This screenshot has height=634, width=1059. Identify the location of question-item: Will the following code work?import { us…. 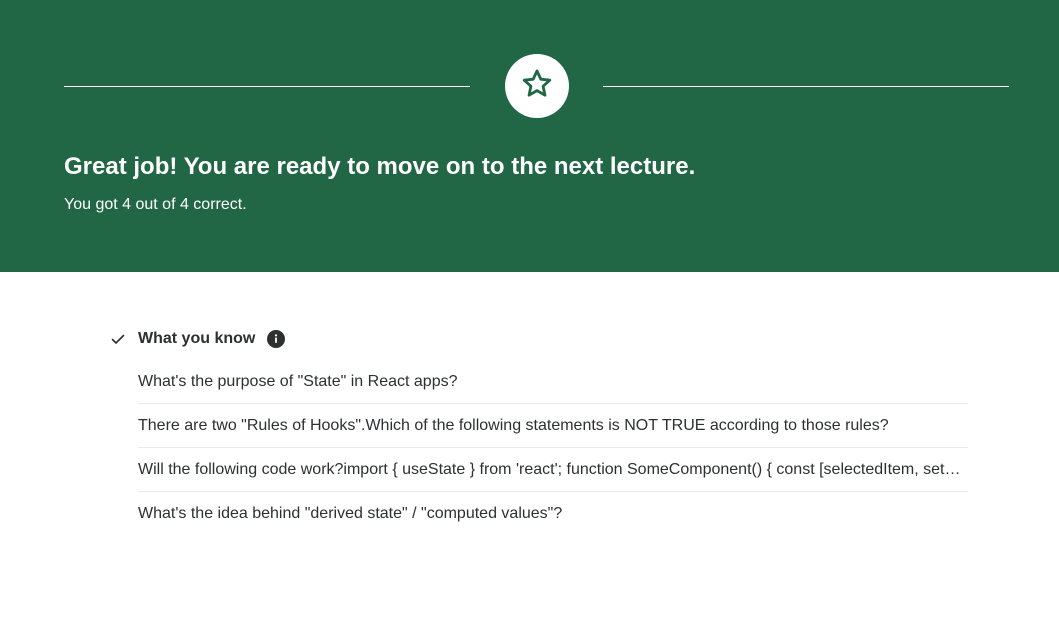
(553, 470).